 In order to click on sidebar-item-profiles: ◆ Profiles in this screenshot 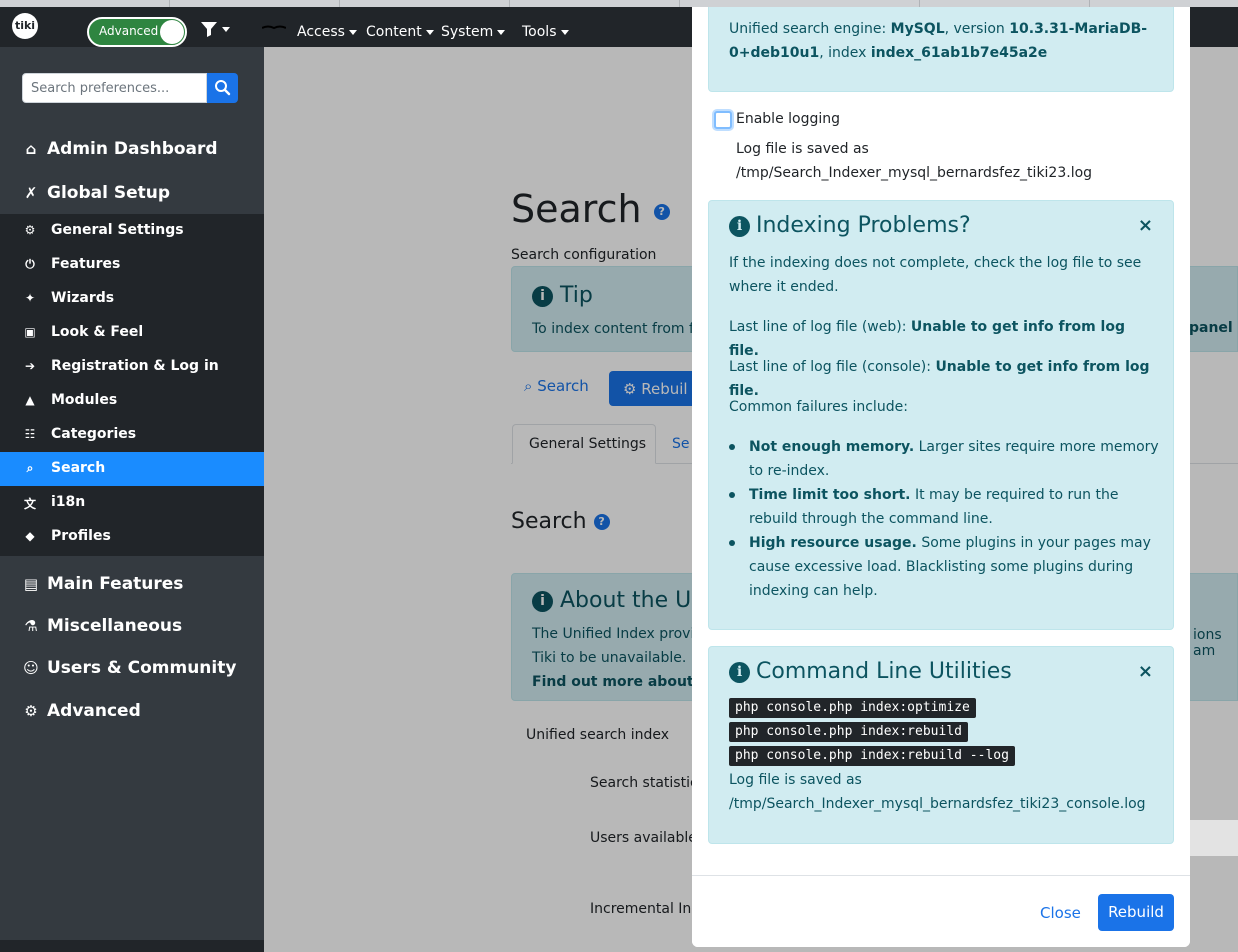, I will do `click(132, 537)`.